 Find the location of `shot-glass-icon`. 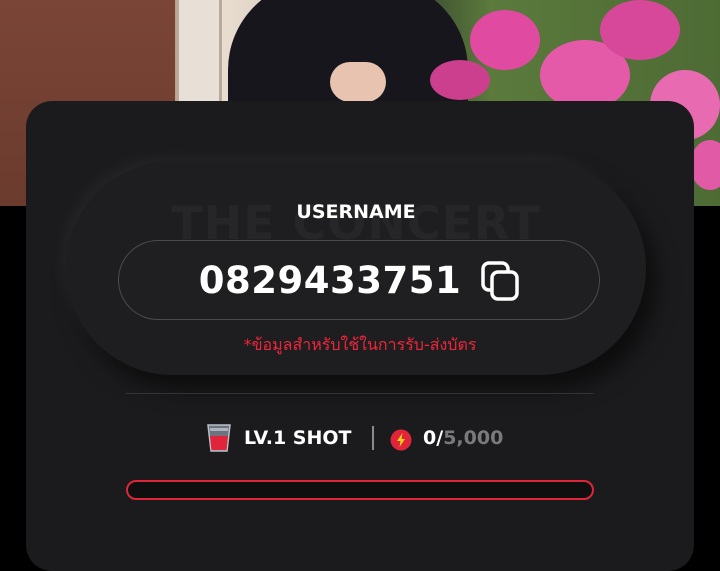

shot-glass-icon is located at coordinates (219, 438).